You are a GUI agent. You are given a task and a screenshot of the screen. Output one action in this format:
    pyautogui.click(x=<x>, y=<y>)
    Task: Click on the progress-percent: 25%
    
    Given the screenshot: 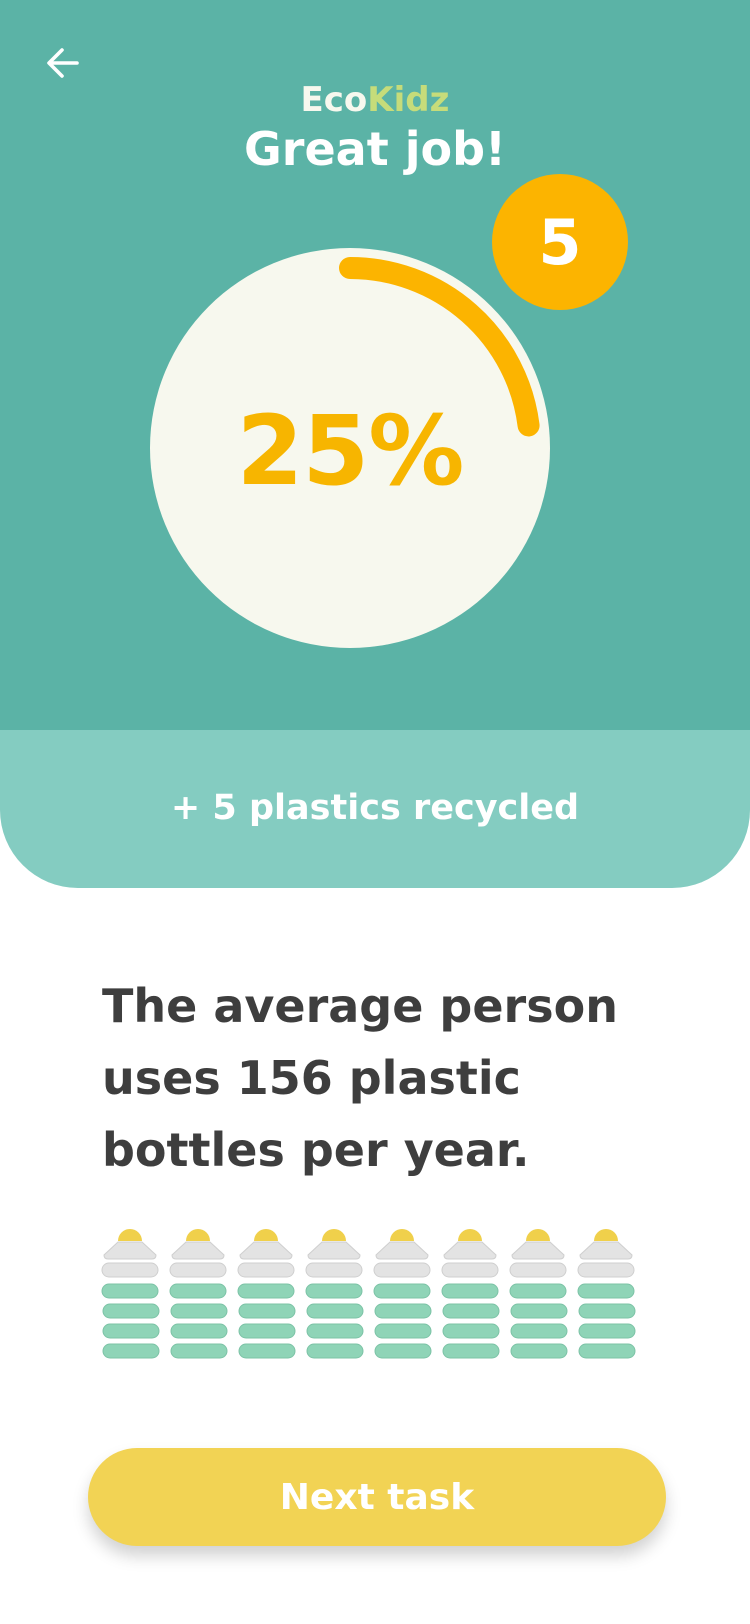 What is the action you would take?
    pyautogui.click(x=350, y=451)
    